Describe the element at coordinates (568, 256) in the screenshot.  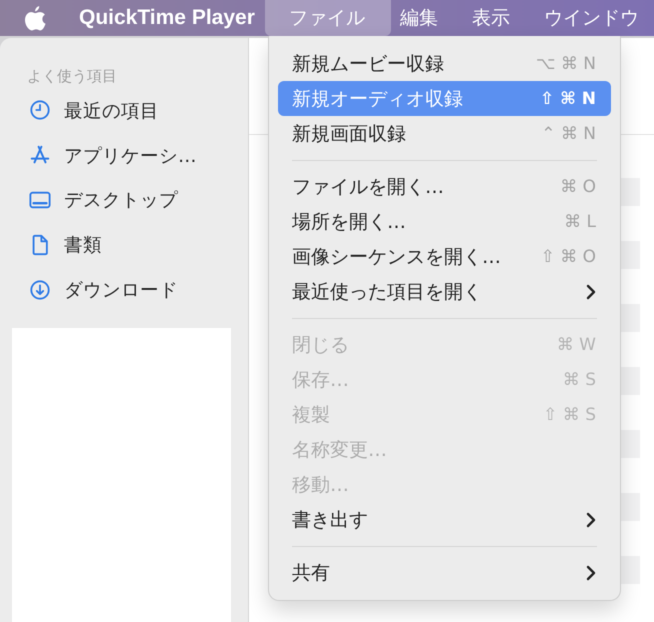
I see `keyboard-shortcut: ⇧ ⌘ O` at that location.